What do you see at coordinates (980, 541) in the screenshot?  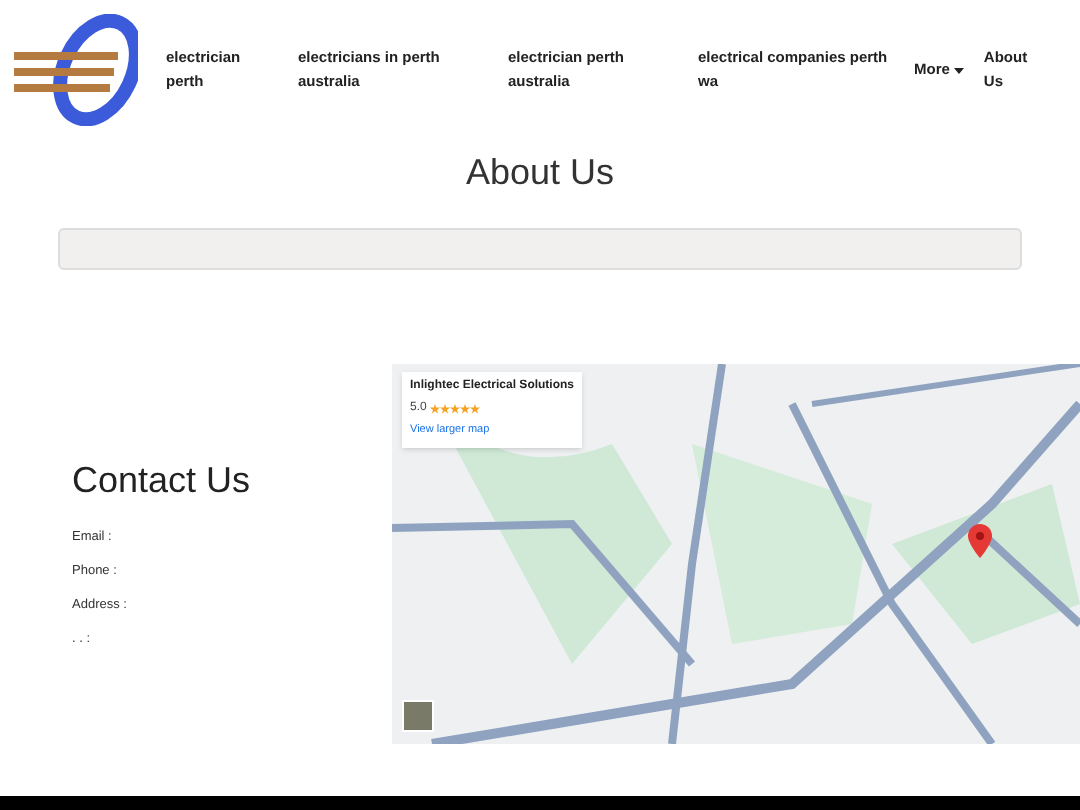 I see `map-pin-icon` at bounding box center [980, 541].